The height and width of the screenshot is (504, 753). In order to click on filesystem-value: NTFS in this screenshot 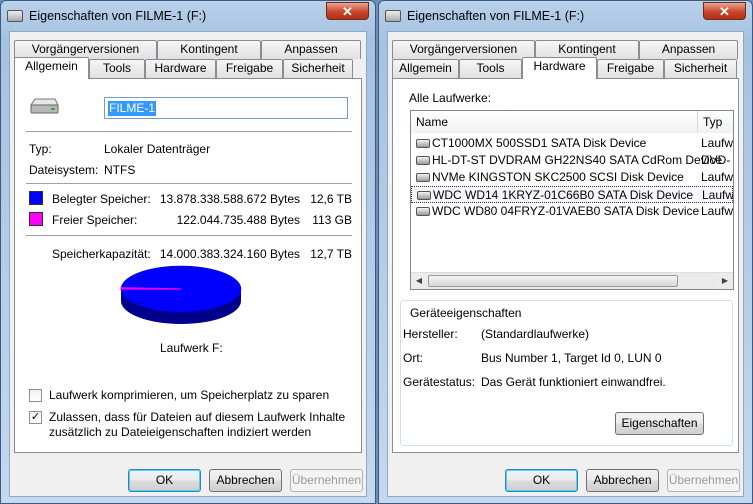, I will do `click(120, 170)`.